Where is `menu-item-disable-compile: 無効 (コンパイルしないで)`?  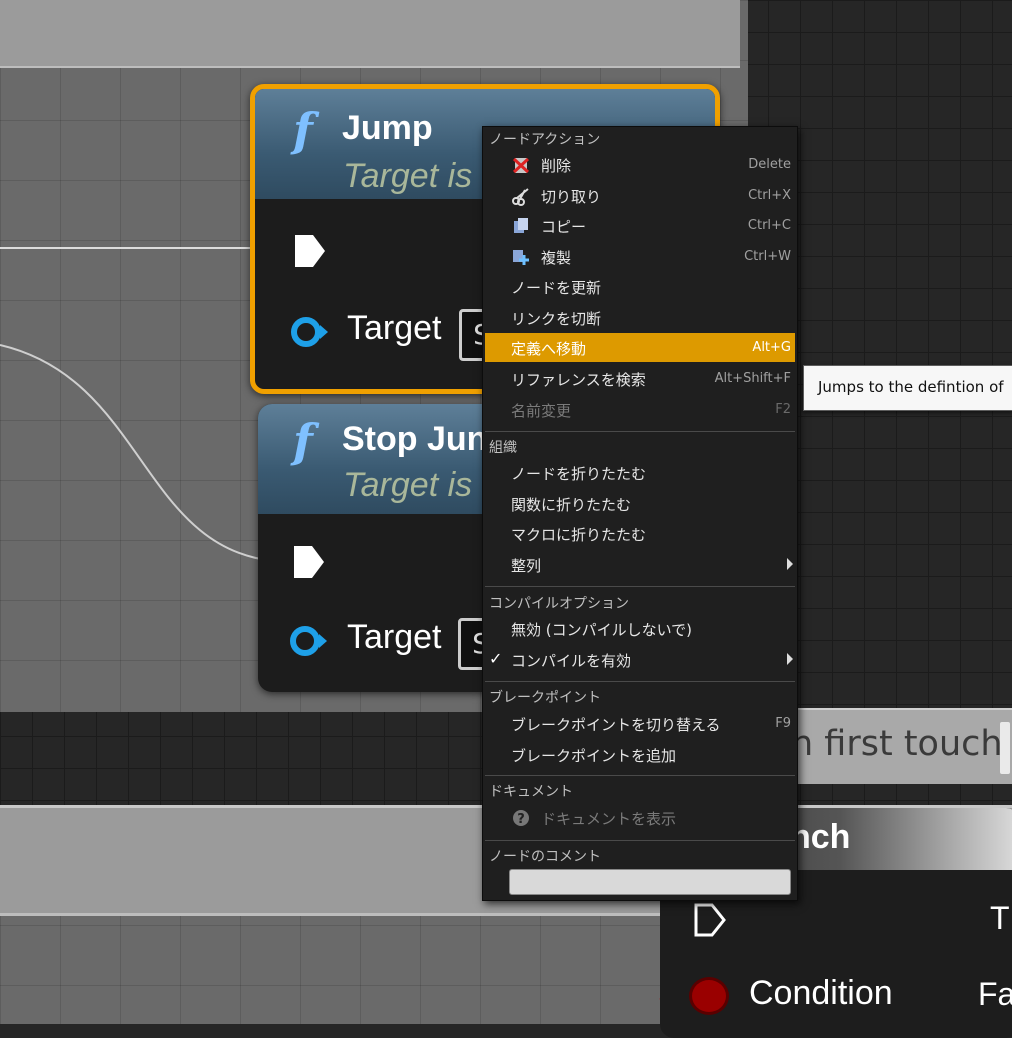 menu-item-disable-compile: 無効 (コンパイルしないで) is located at coordinates (640, 628).